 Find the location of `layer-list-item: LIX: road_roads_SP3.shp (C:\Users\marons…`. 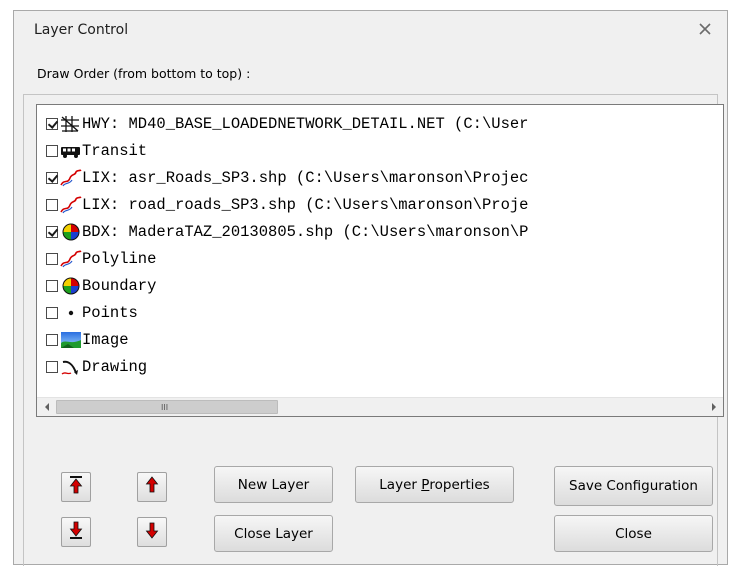

layer-list-item: LIX: road_roads_SP3.shp (C:\Users\marons… is located at coordinates (287, 205).